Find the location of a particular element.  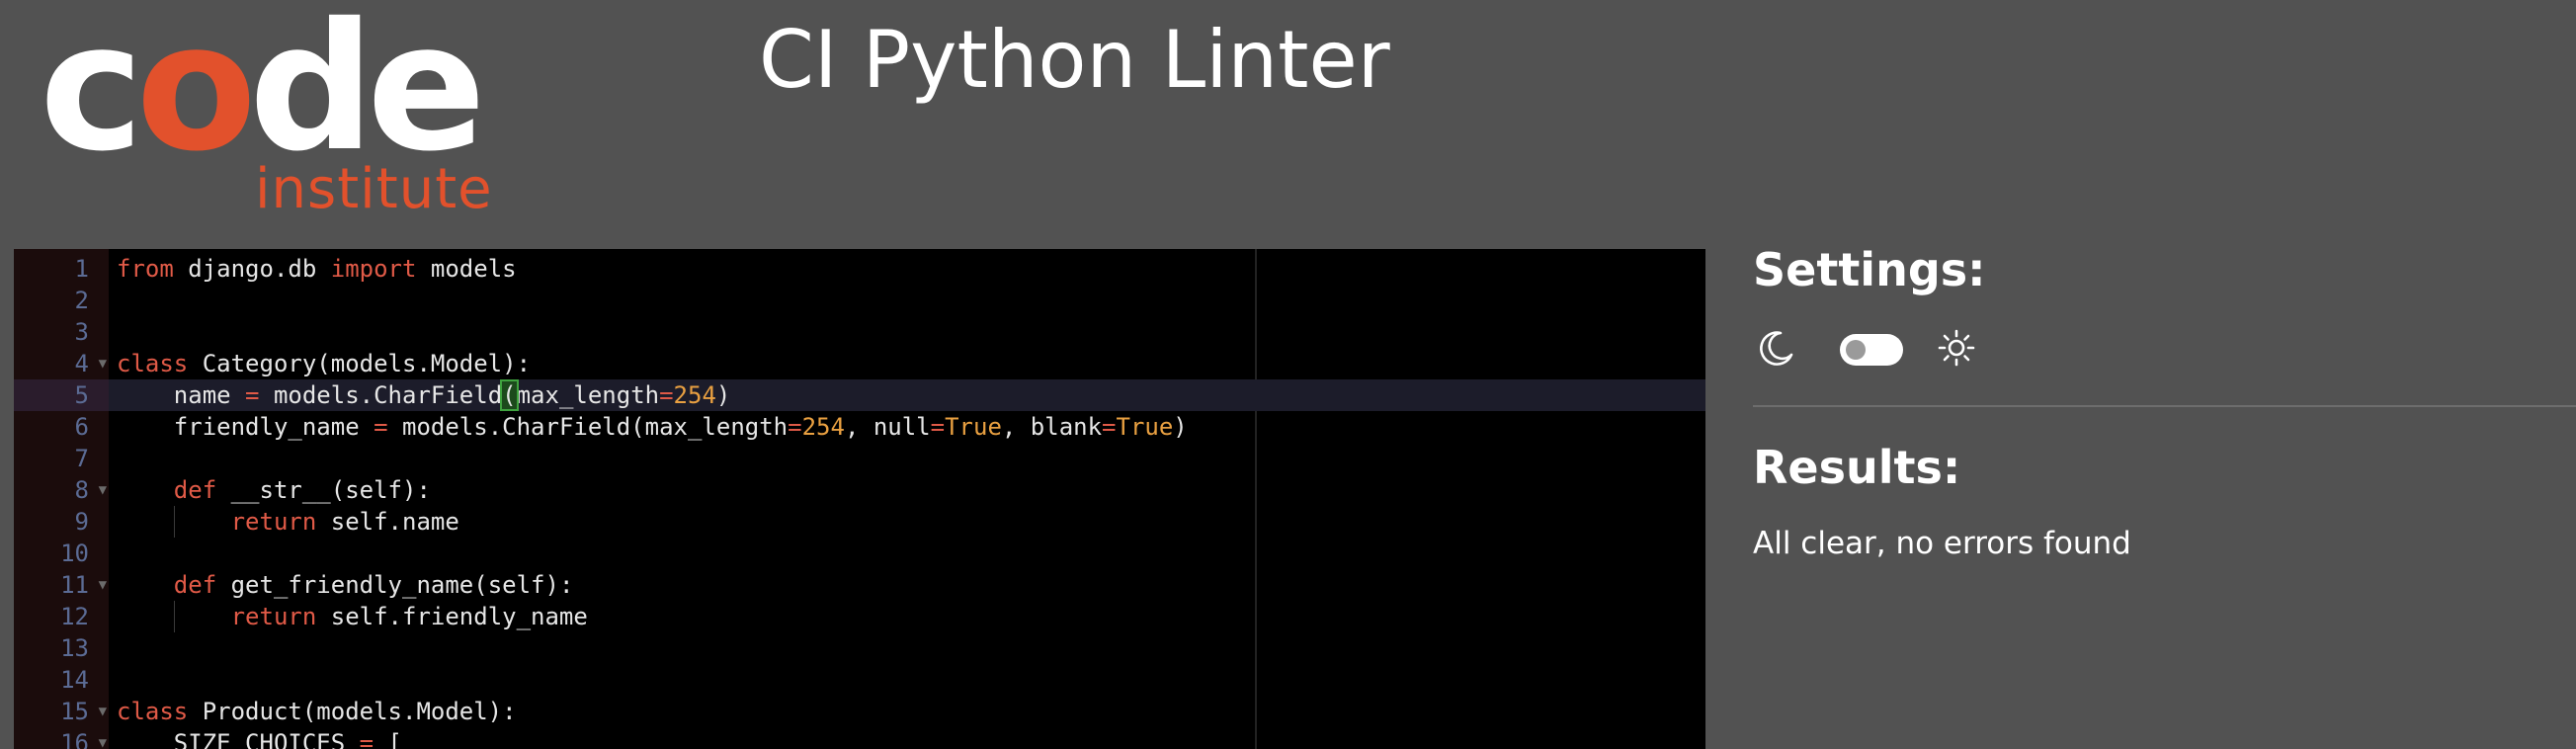

line-number-cell: 14 is located at coordinates (61, 680).